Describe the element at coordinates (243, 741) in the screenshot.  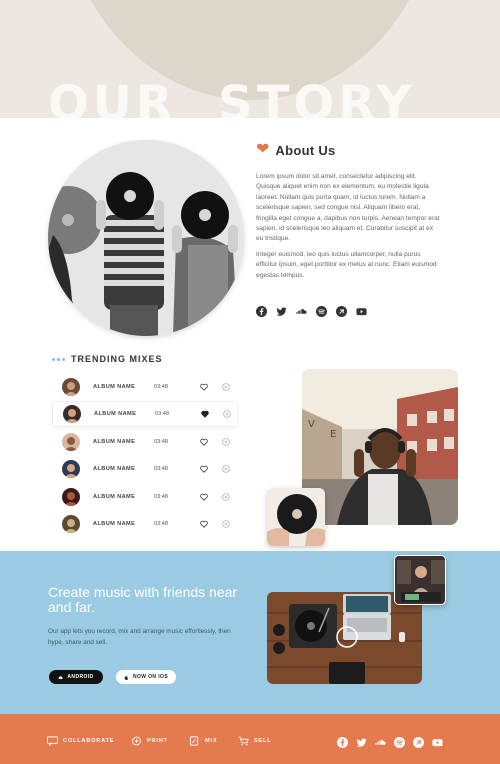
I see `cart-icon` at that location.